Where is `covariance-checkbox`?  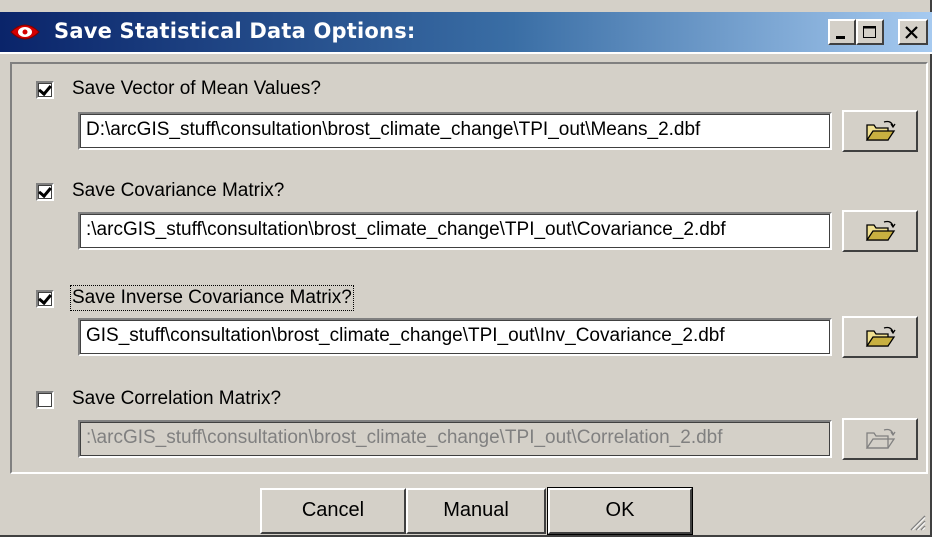 covariance-checkbox is located at coordinates (45, 192).